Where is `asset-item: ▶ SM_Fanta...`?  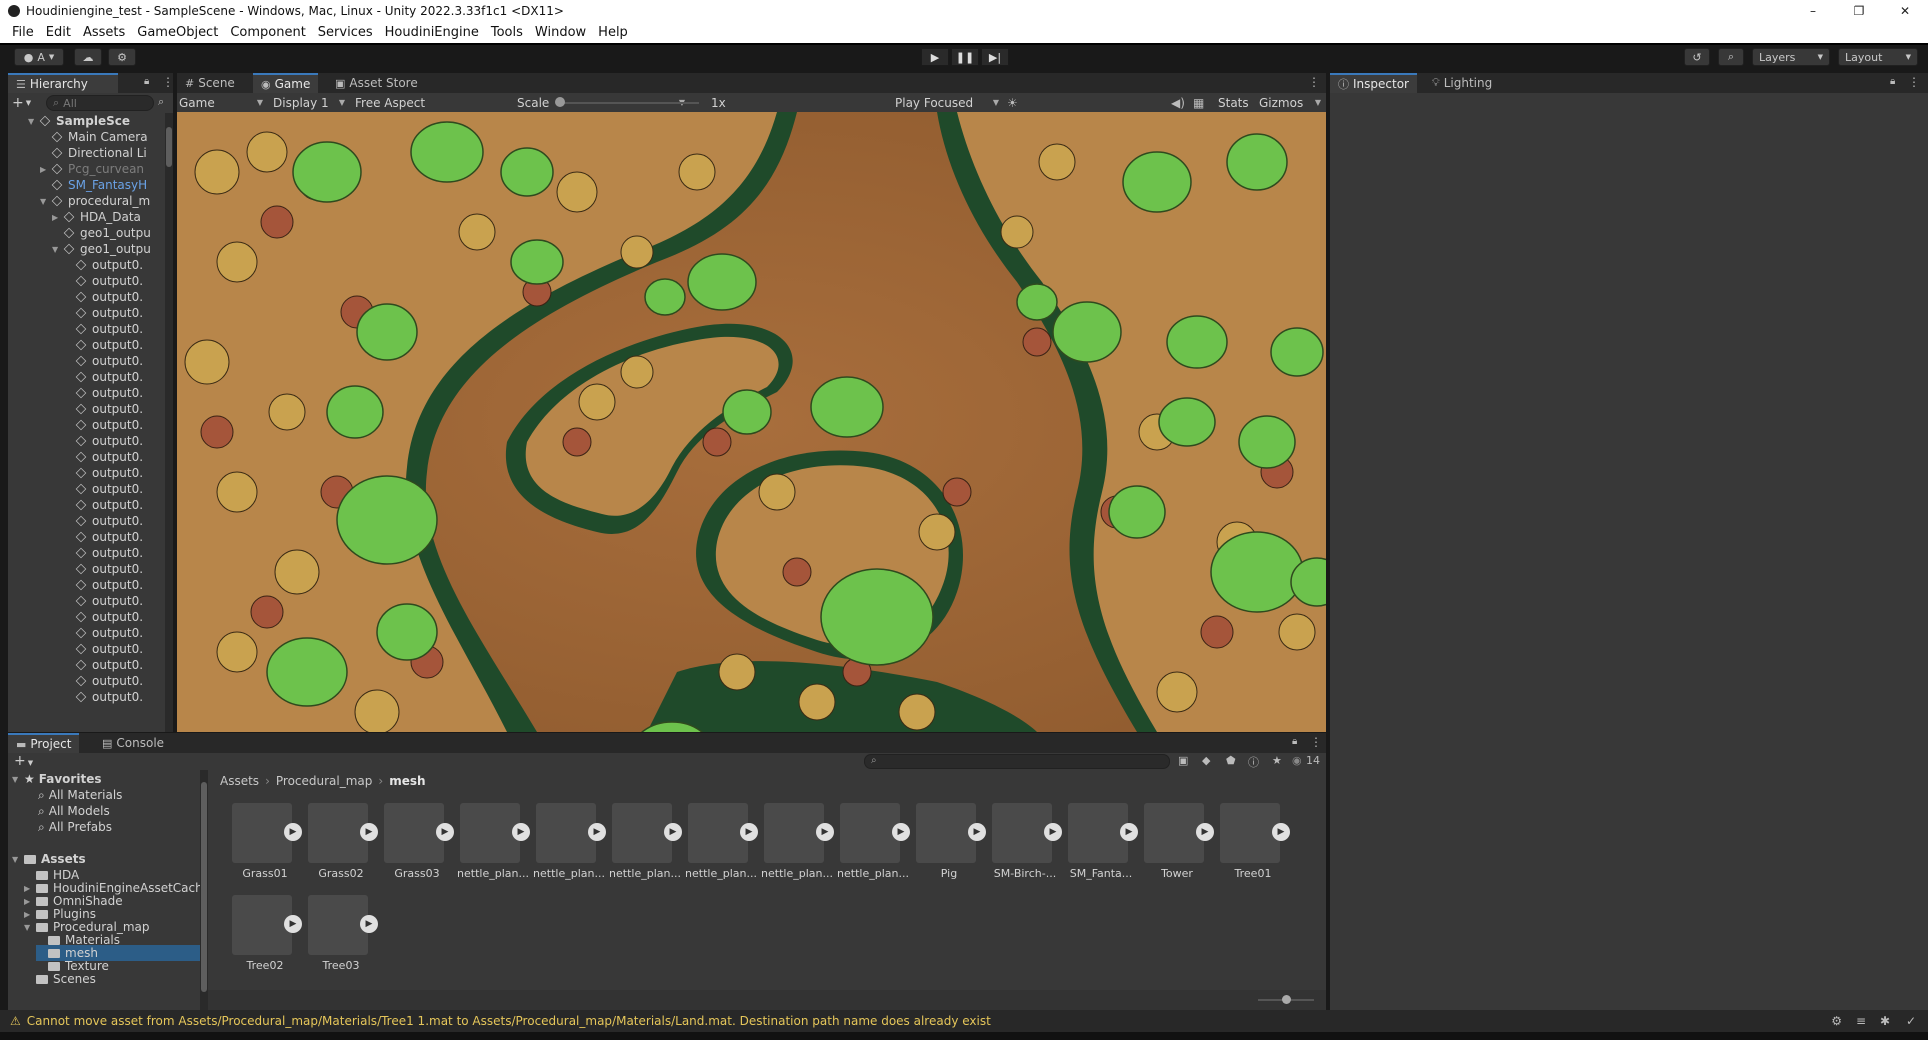
asset-item: ▶ SM_Fanta... is located at coordinates (1101, 845).